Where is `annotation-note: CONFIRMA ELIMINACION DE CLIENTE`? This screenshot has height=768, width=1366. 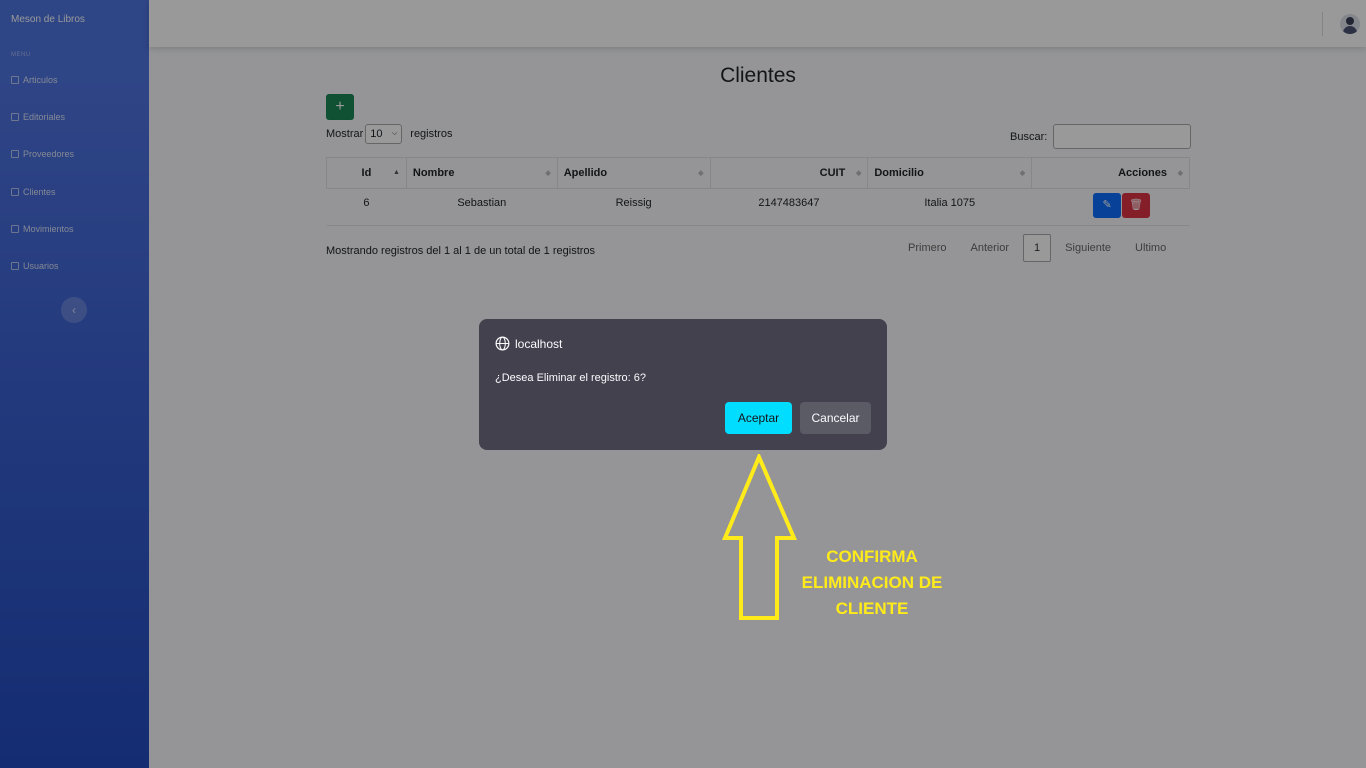 annotation-note: CONFIRMA ELIMINACION DE CLIENTE is located at coordinates (872, 583).